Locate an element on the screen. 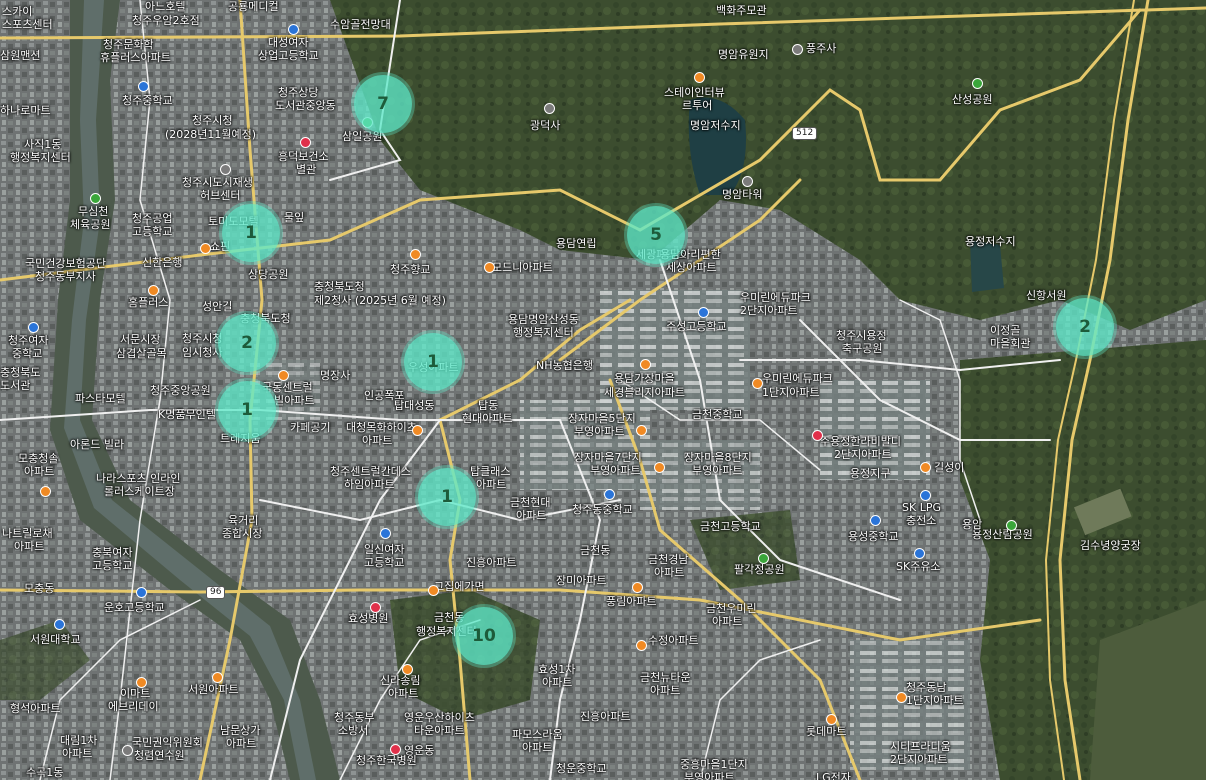 The image size is (1206, 780). place-label: 청주동부 is located at coordinates (354, 717).